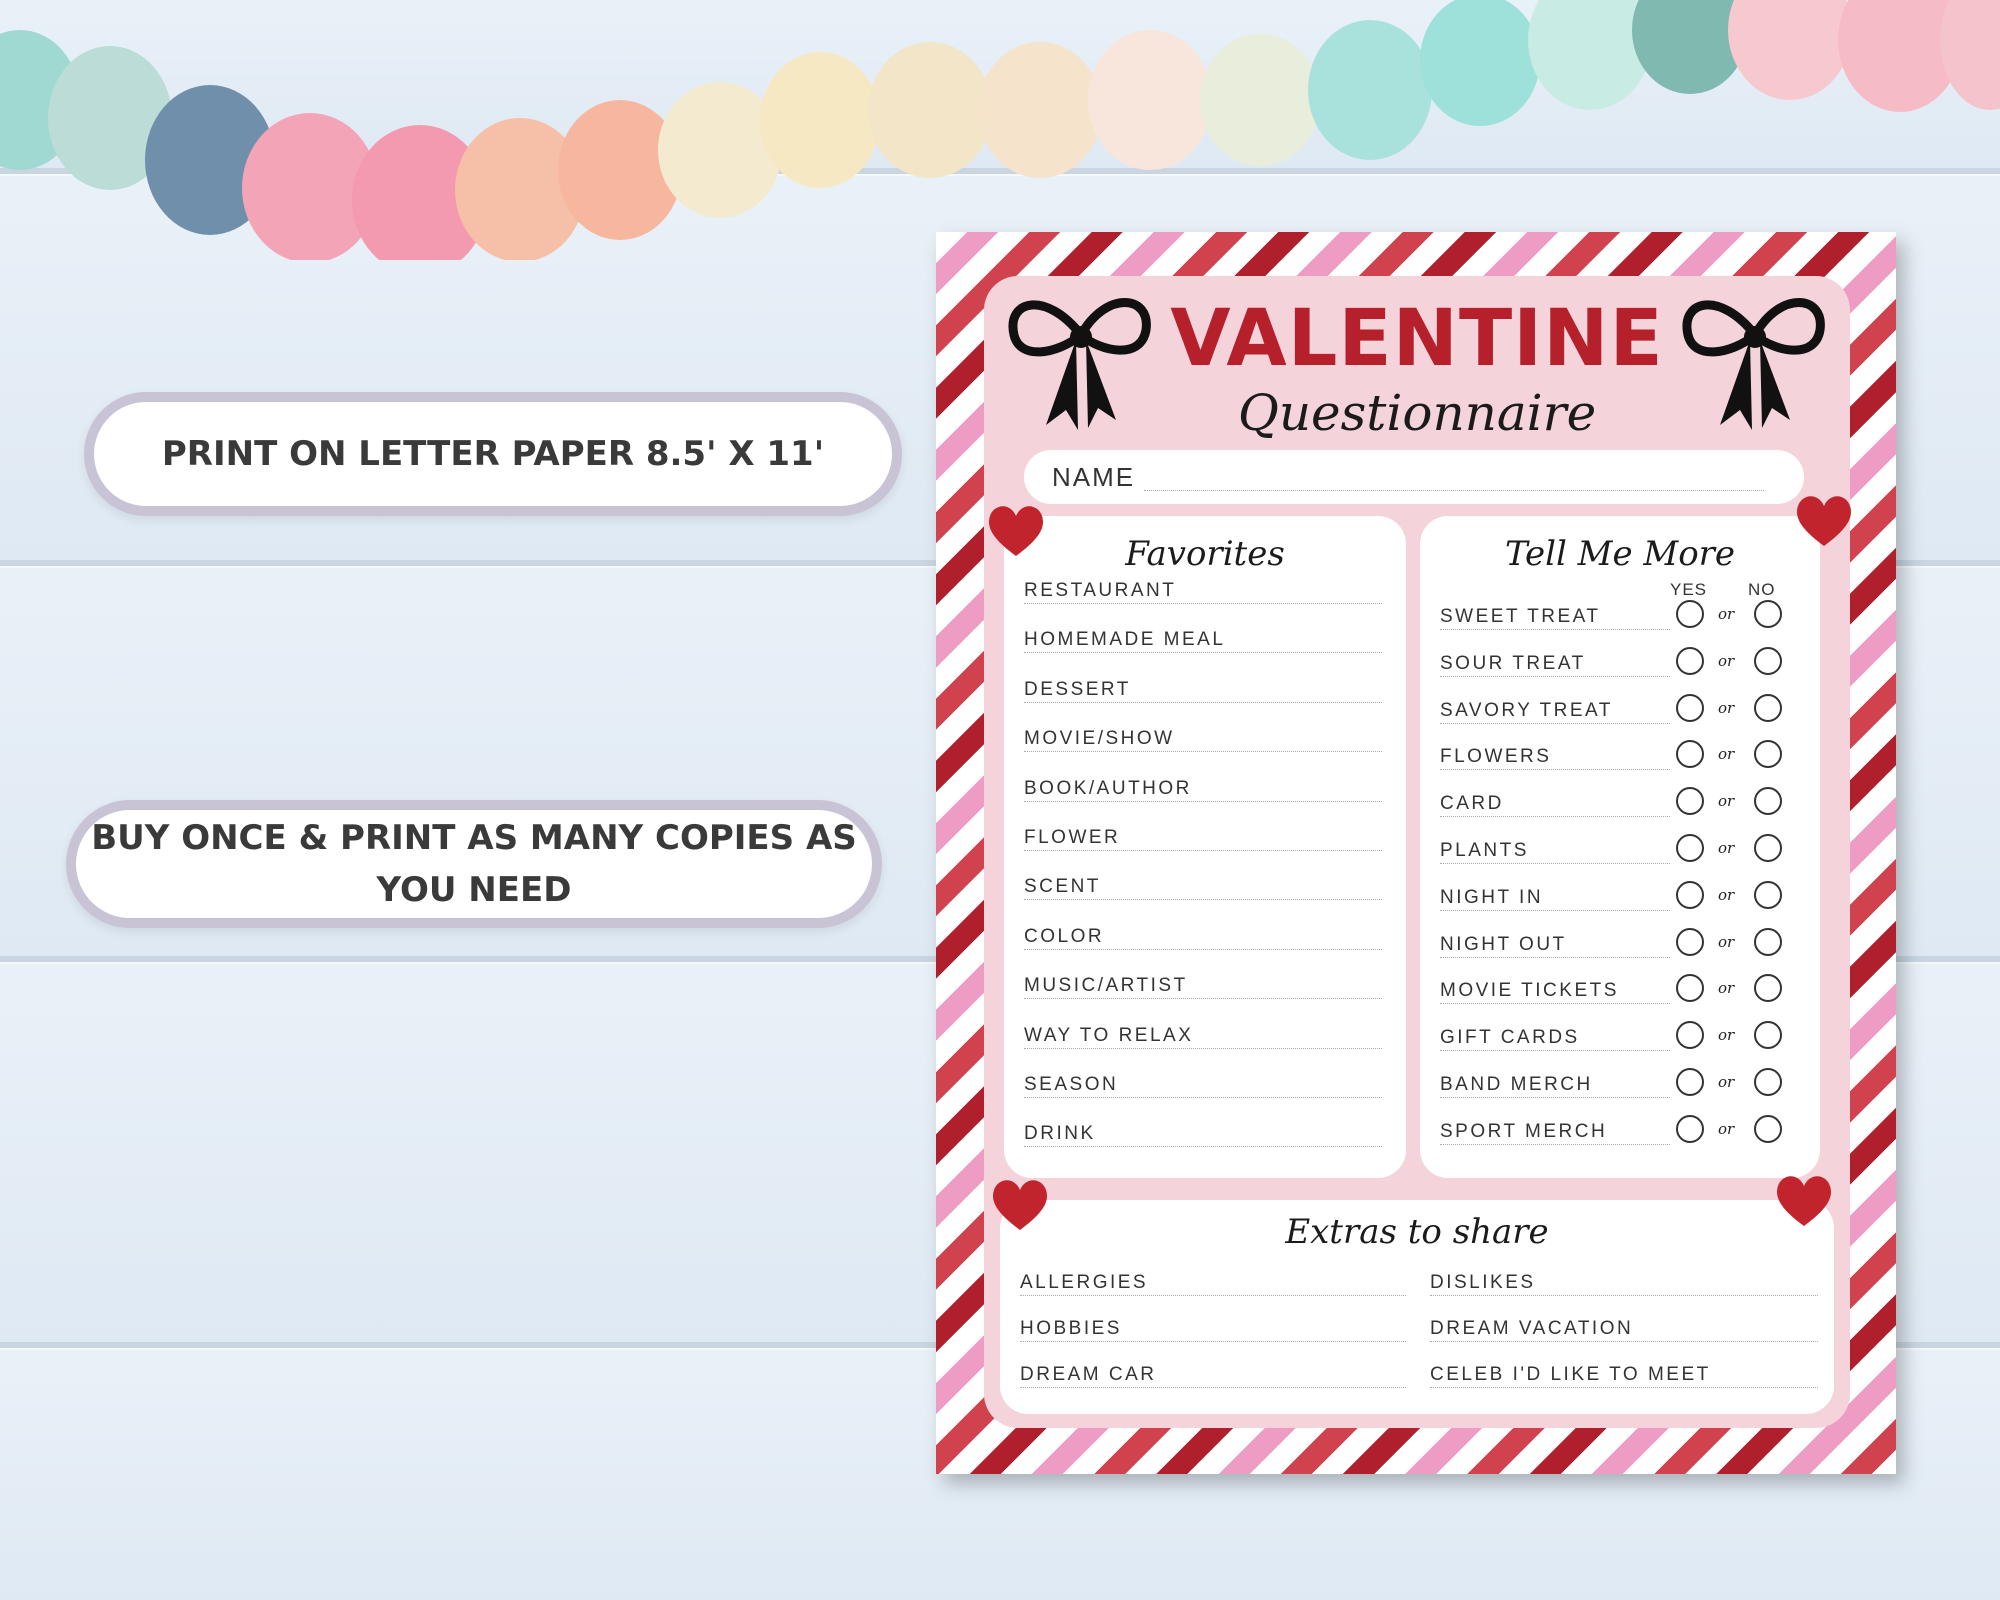 The image size is (2000, 1600). Describe the element at coordinates (1824, 521) in the screenshot. I see `heart-icon-top-right` at that location.